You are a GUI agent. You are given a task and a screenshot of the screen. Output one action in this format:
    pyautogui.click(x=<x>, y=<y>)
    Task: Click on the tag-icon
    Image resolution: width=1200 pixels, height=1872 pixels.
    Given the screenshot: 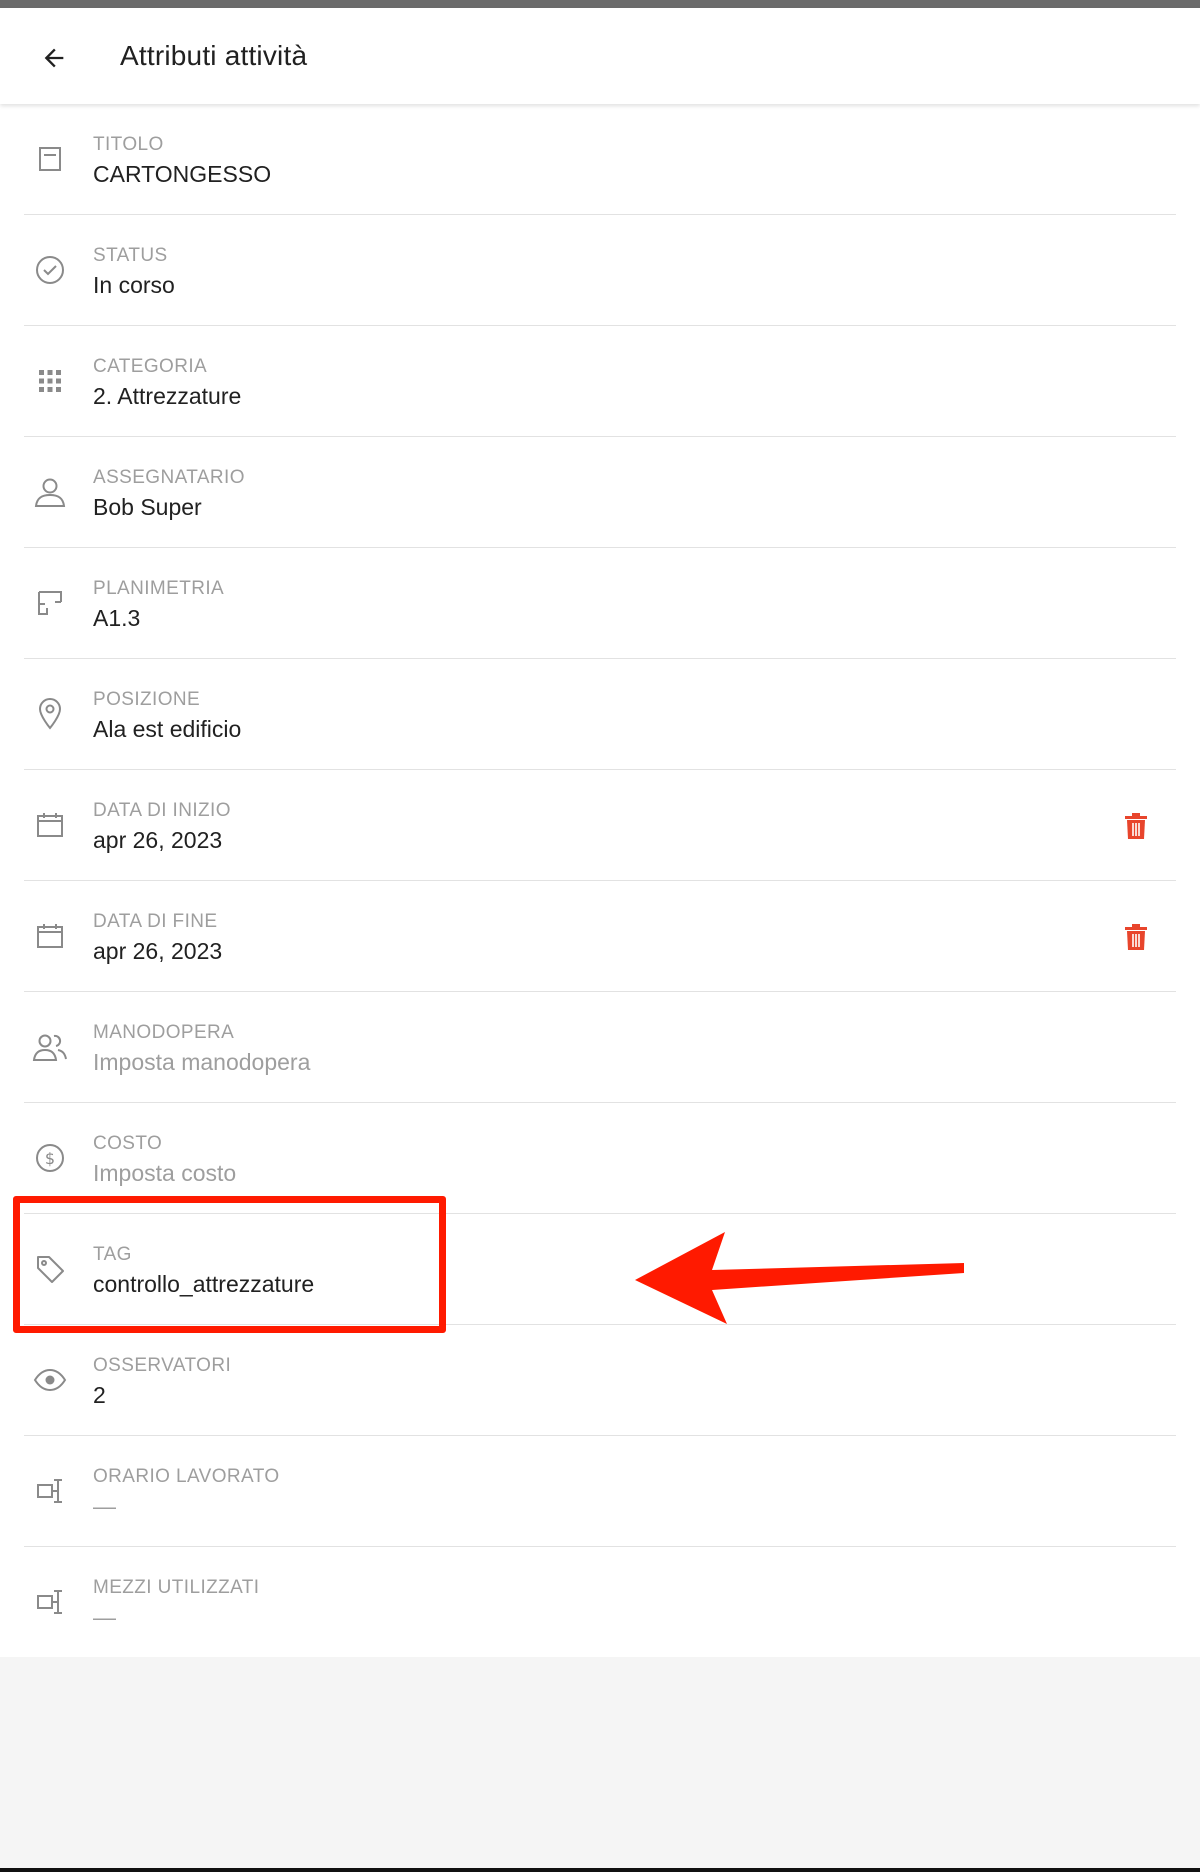 What is the action you would take?
    pyautogui.click(x=50, y=1269)
    